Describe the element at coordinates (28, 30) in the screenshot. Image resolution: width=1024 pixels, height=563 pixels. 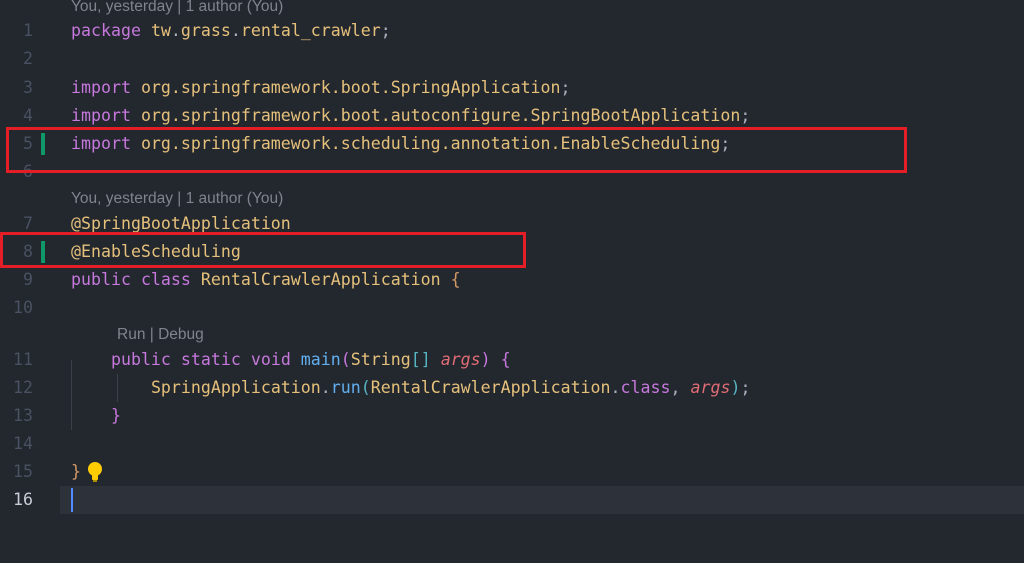
I see `line-number: 1` at that location.